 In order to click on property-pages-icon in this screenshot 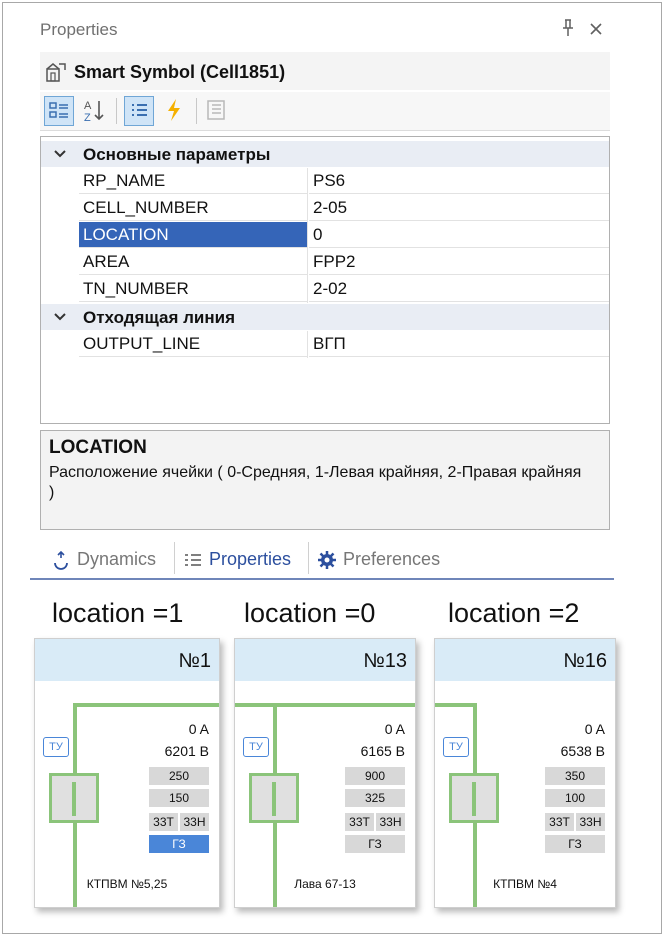, I will do `click(216, 110)`.